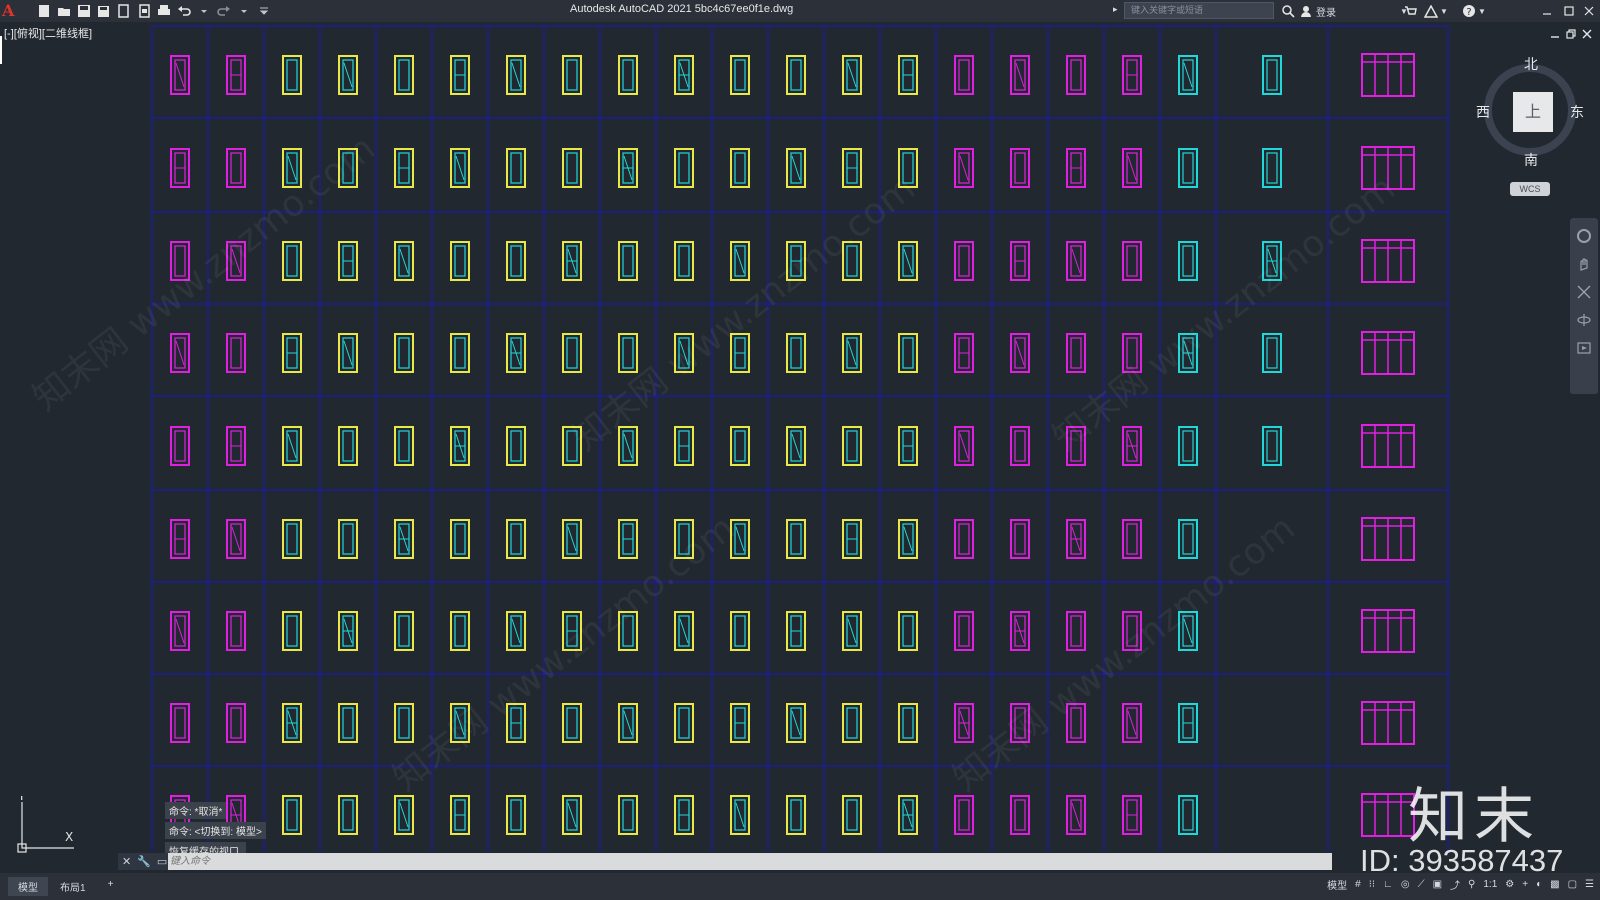  What do you see at coordinates (1530, 189) in the screenshot?
I see `wcs-menu-button: WCS` at bounding box center [1530, 189].